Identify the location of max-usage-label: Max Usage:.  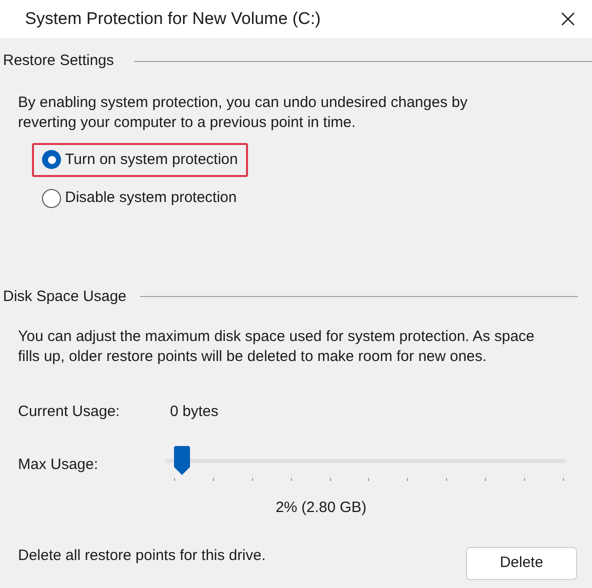
(59, 464).